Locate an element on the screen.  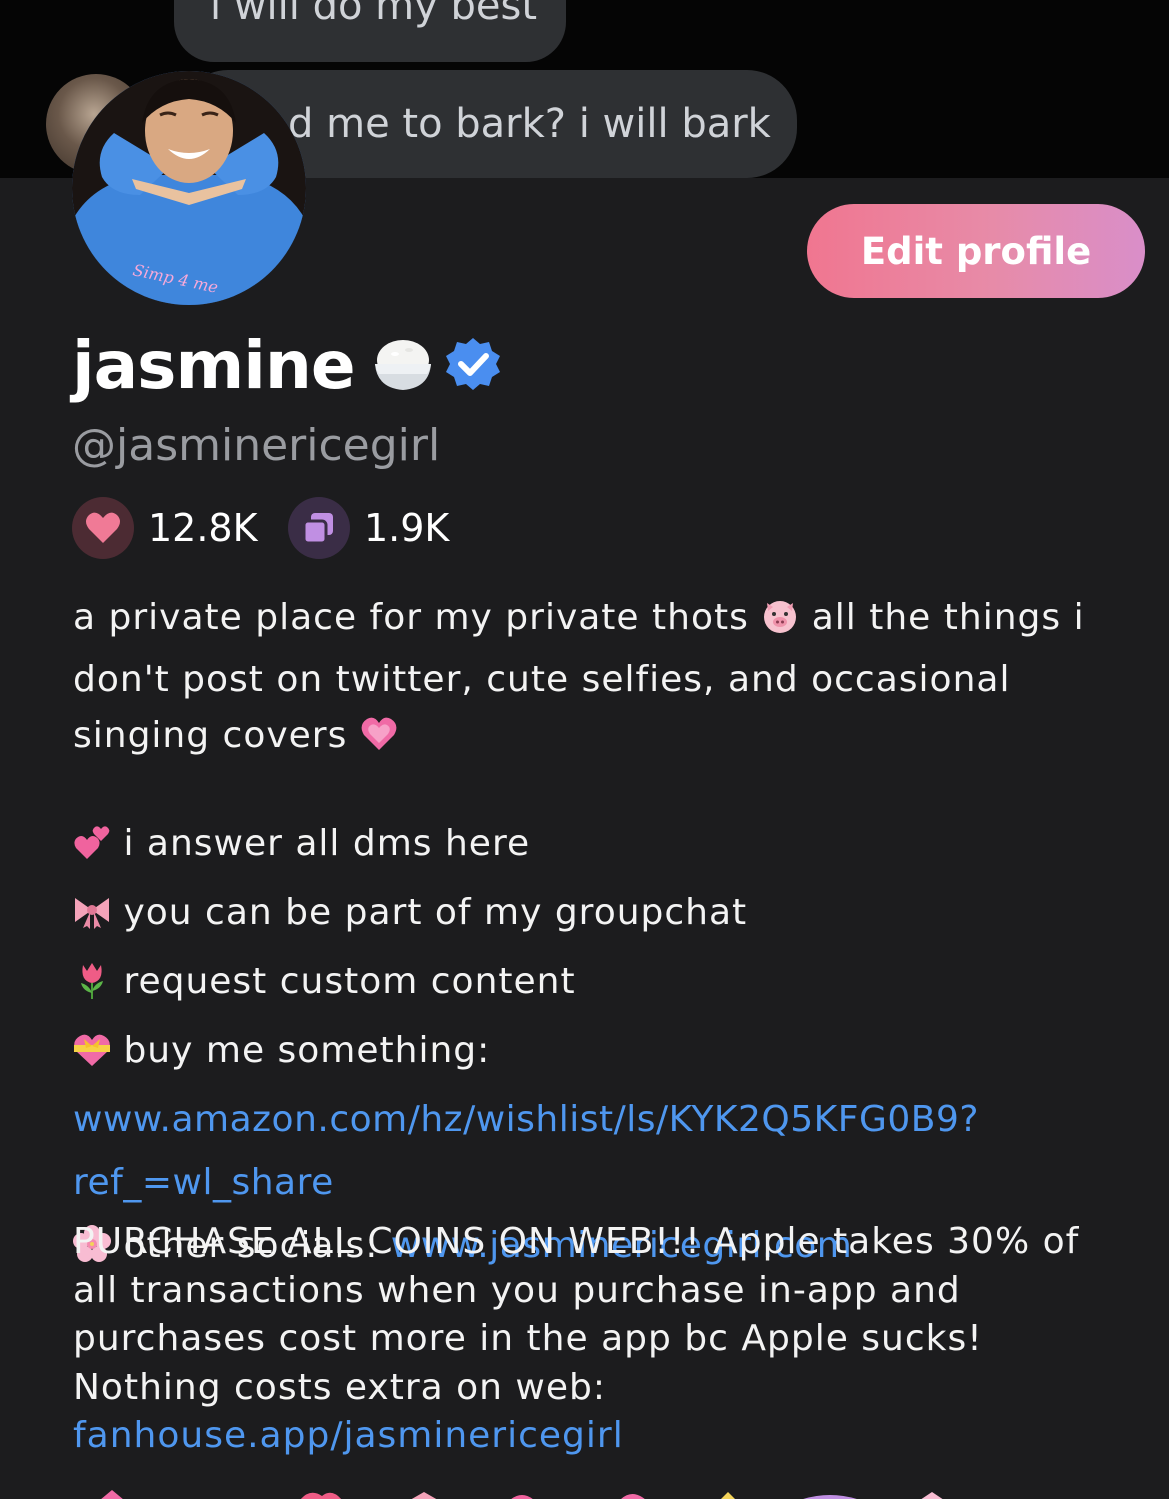
pig-face-icon is located at coordinates (780, 624).